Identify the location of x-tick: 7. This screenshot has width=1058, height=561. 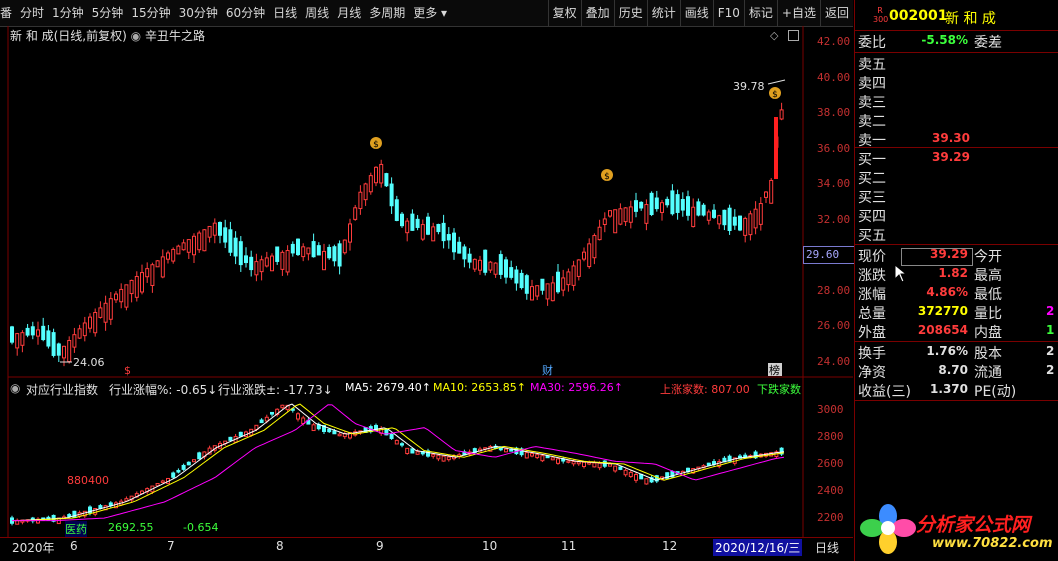
(171, 546).